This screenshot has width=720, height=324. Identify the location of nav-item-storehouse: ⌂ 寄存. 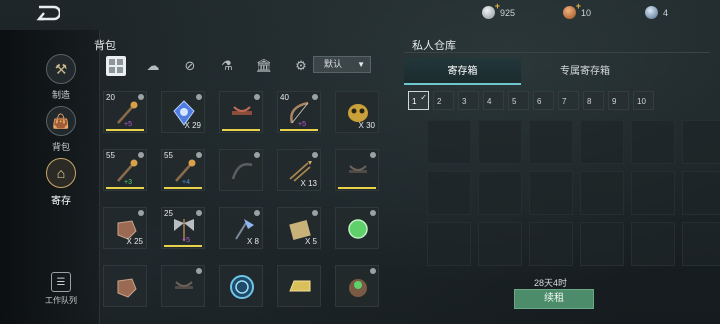
(61, 182).